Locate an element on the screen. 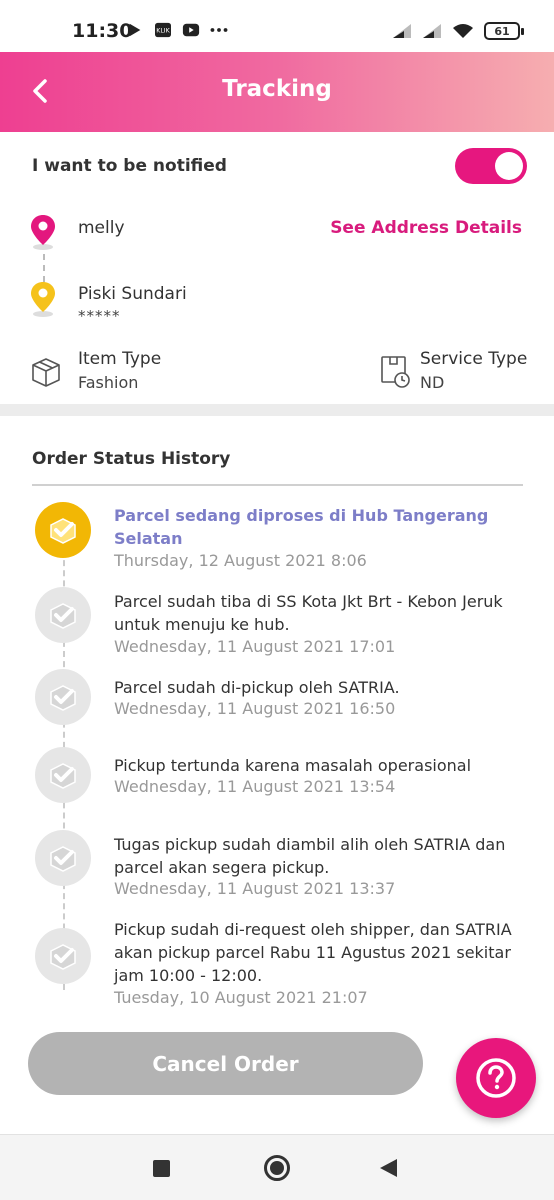  service-type-label: Service Type is located at coordinates (474, 359).